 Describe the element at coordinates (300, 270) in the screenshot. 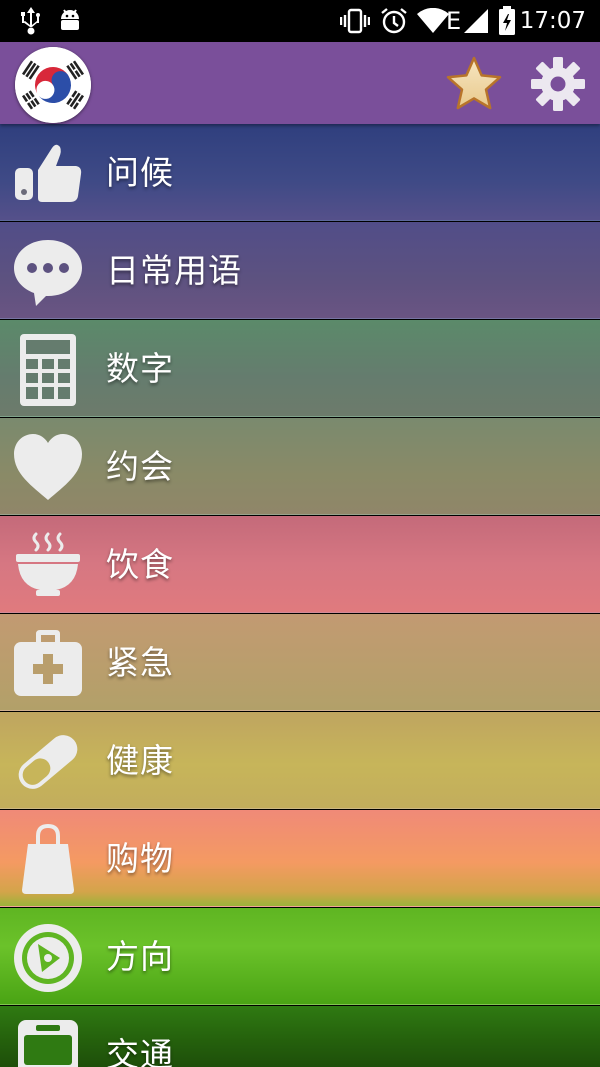

I see `category-item-daily-phrases: 日常用语` at that location.